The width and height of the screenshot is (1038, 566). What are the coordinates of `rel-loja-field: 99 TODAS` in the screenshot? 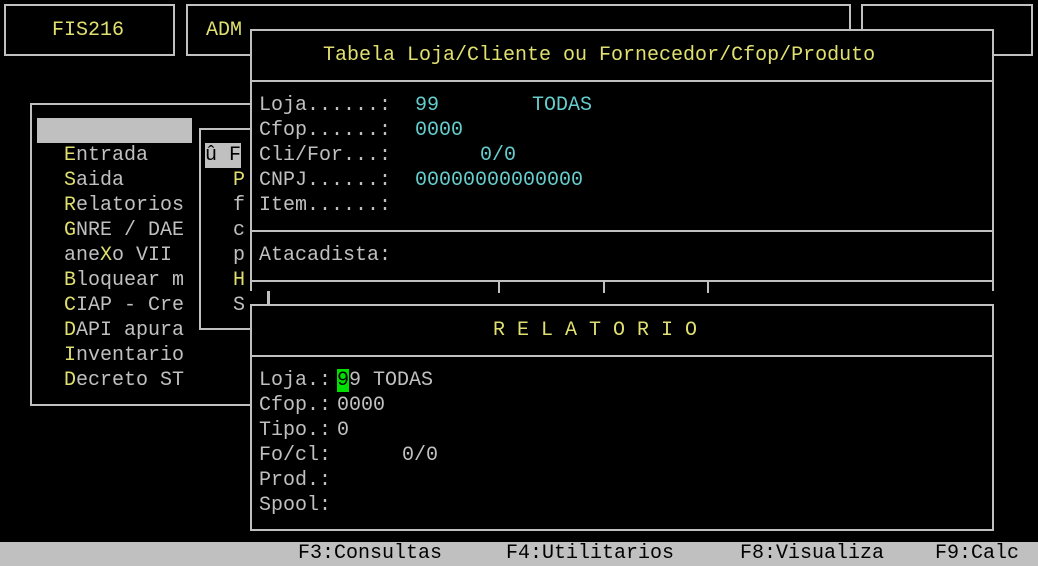 It's located at (385, 380).